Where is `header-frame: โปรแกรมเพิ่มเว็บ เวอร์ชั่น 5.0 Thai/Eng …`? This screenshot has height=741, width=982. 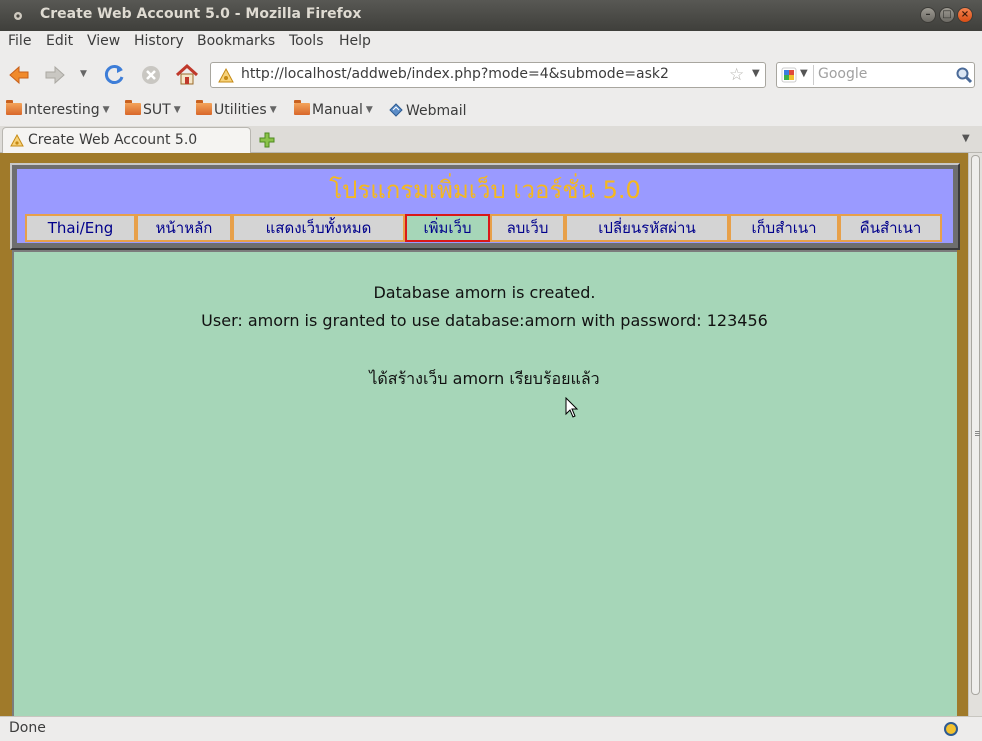 header-frame: โปรแกรมเพิ่มเว็บ เวอร์ชั่น 5.0 Thai/Eng … is located at coordinates (485, 206).